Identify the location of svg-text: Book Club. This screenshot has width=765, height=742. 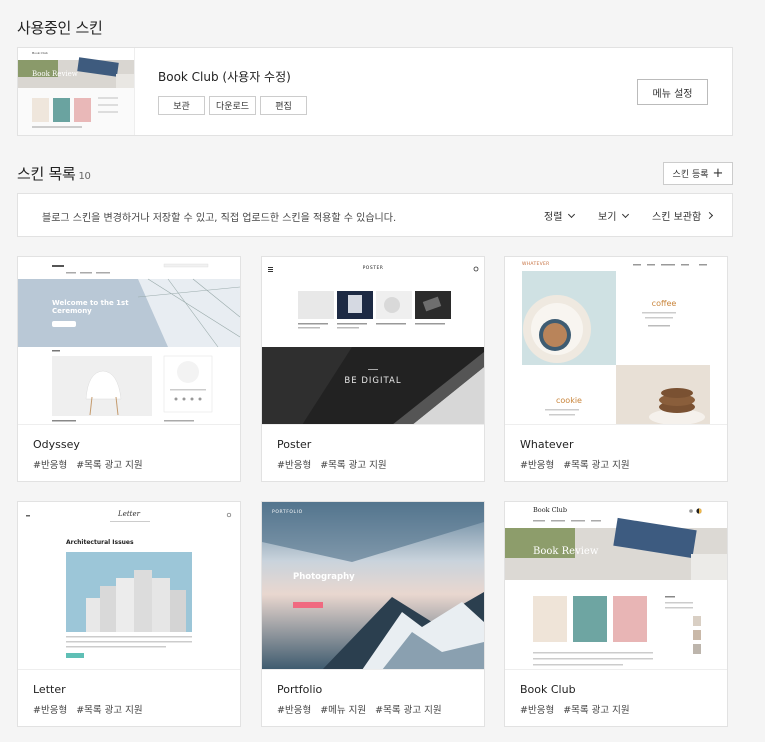
(40, 53).